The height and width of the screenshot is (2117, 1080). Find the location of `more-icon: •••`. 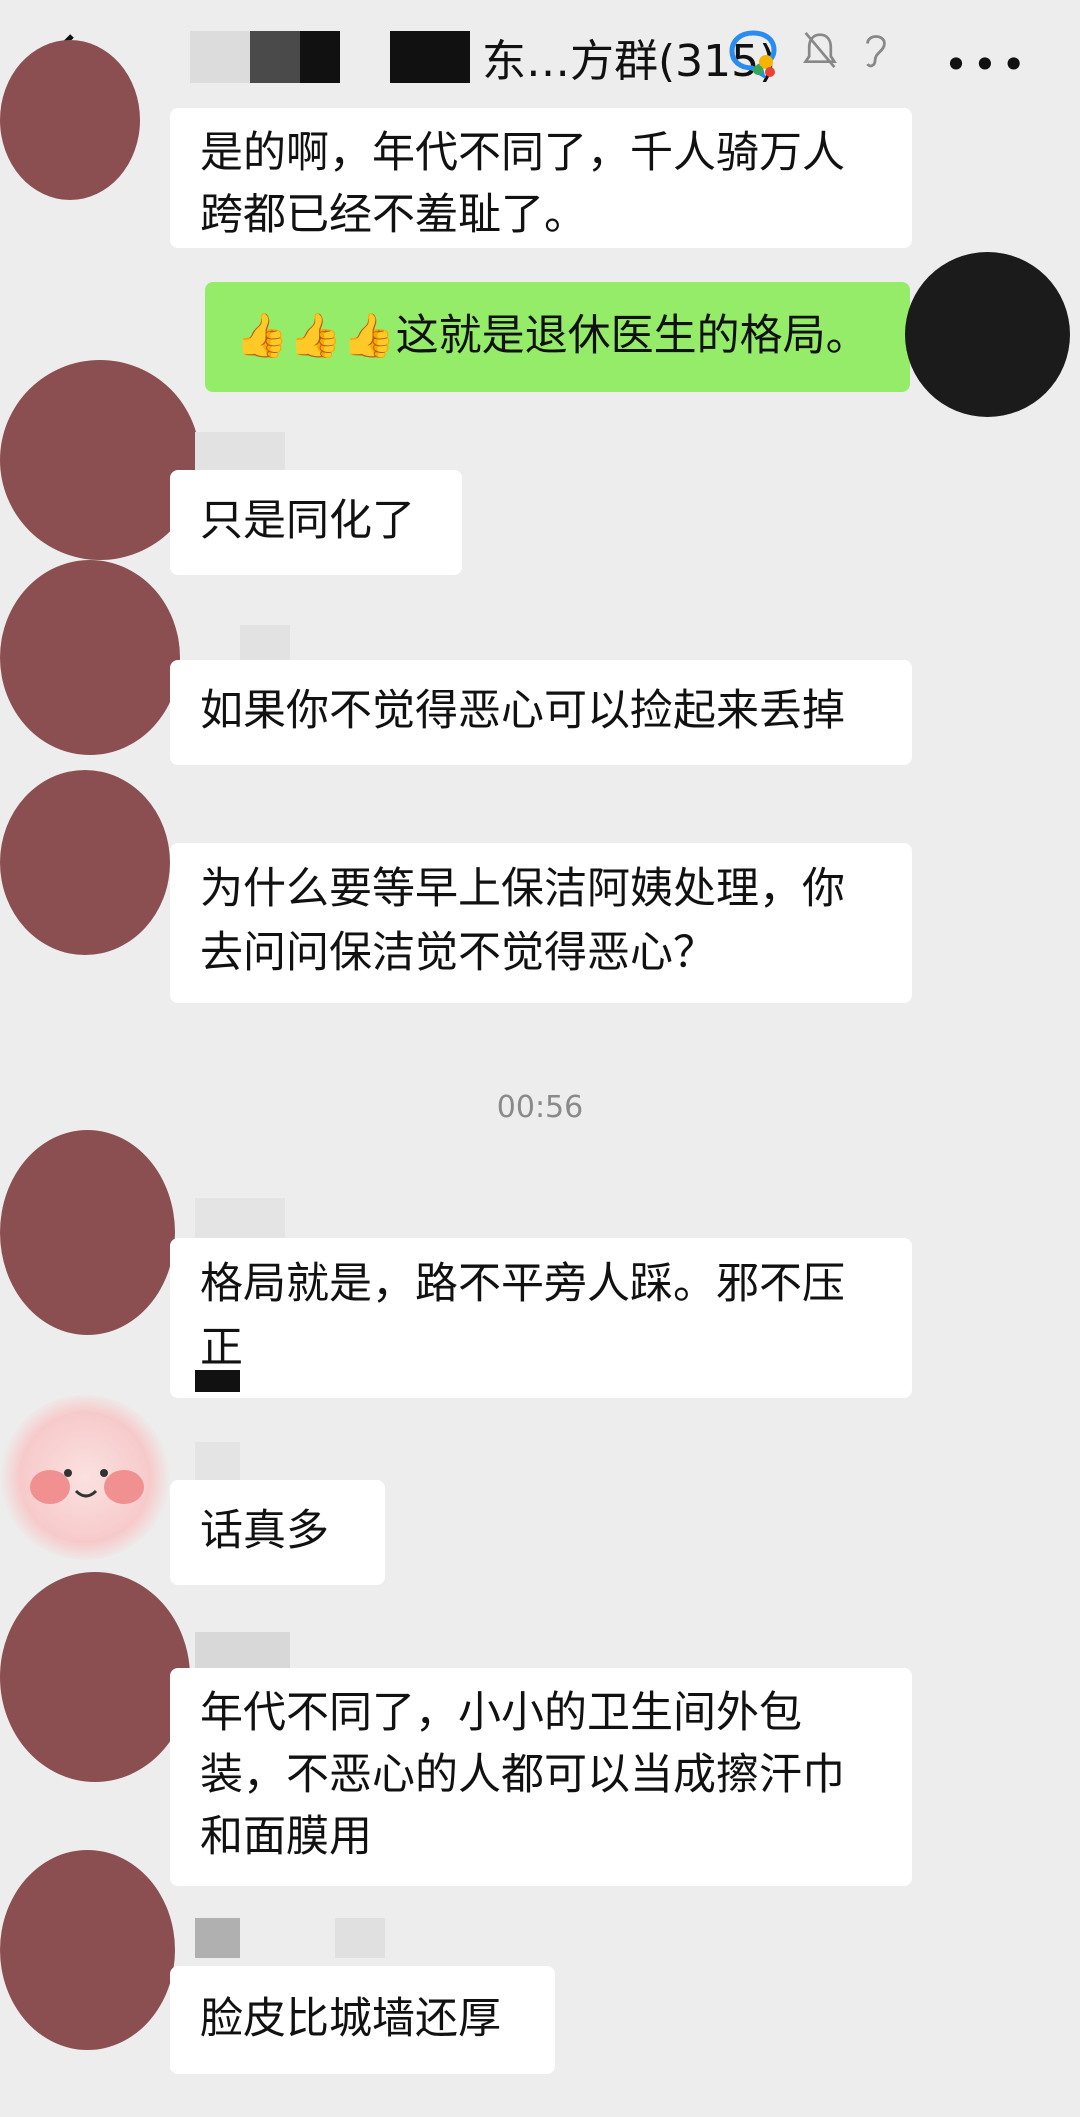

more-icon: ••• is located at coordinates (987, 64).